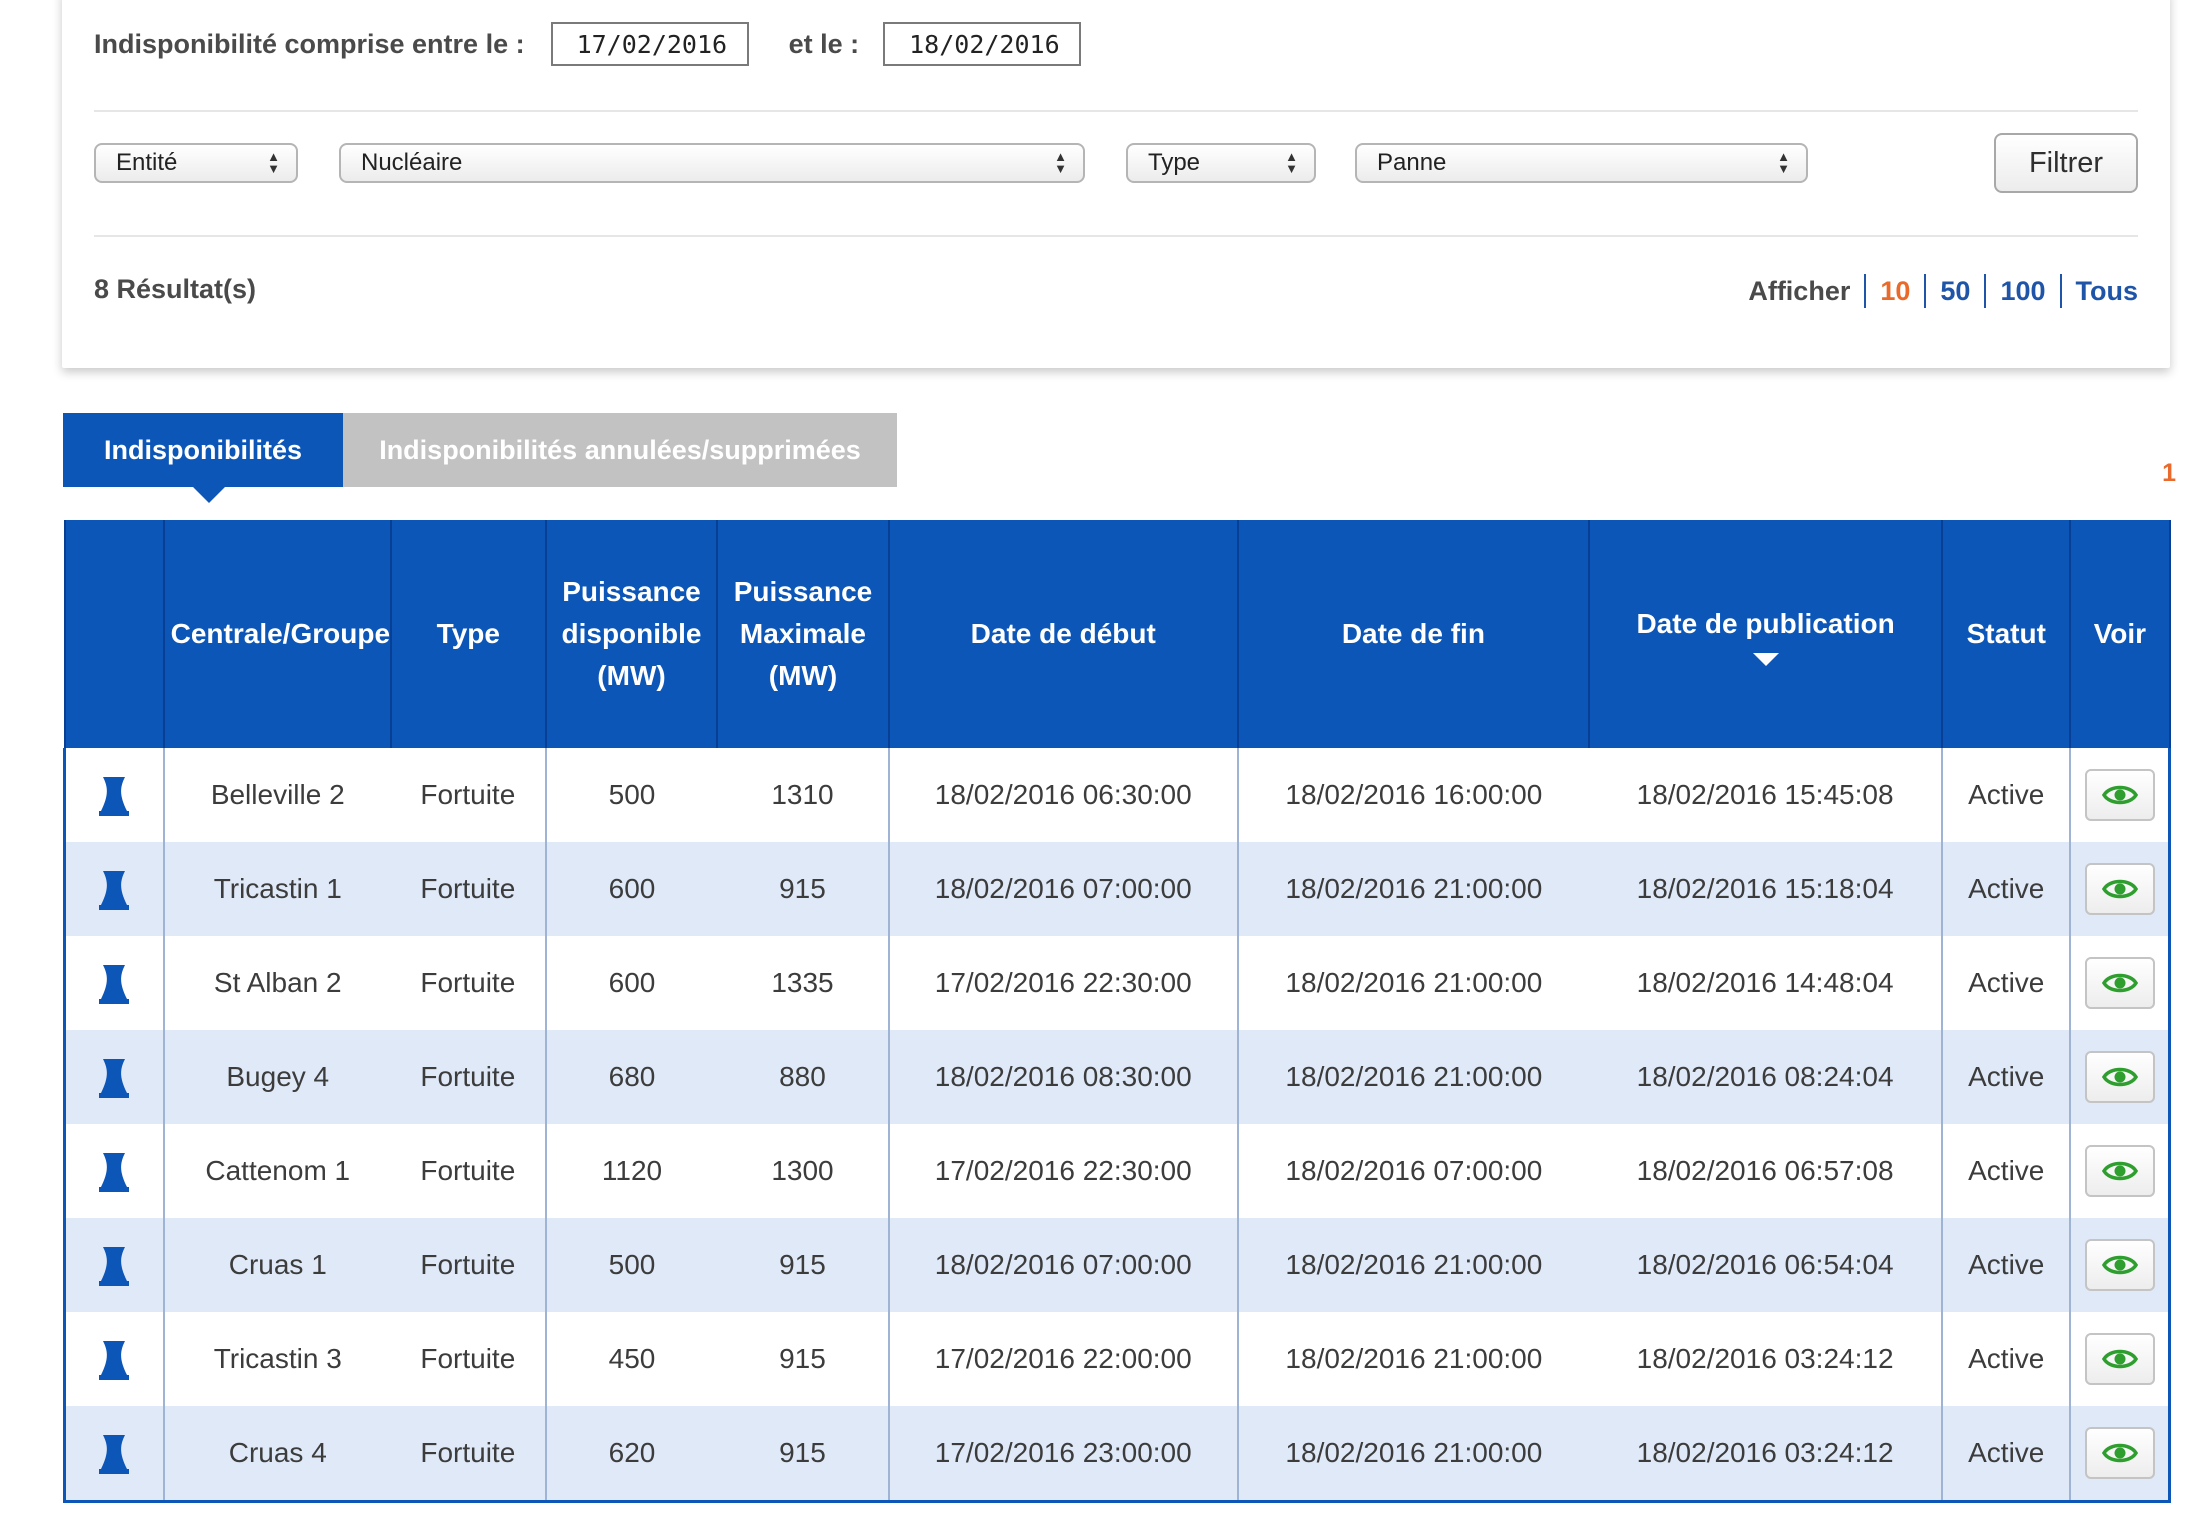  I want to click on header-text: (MW), so click(803, 675).